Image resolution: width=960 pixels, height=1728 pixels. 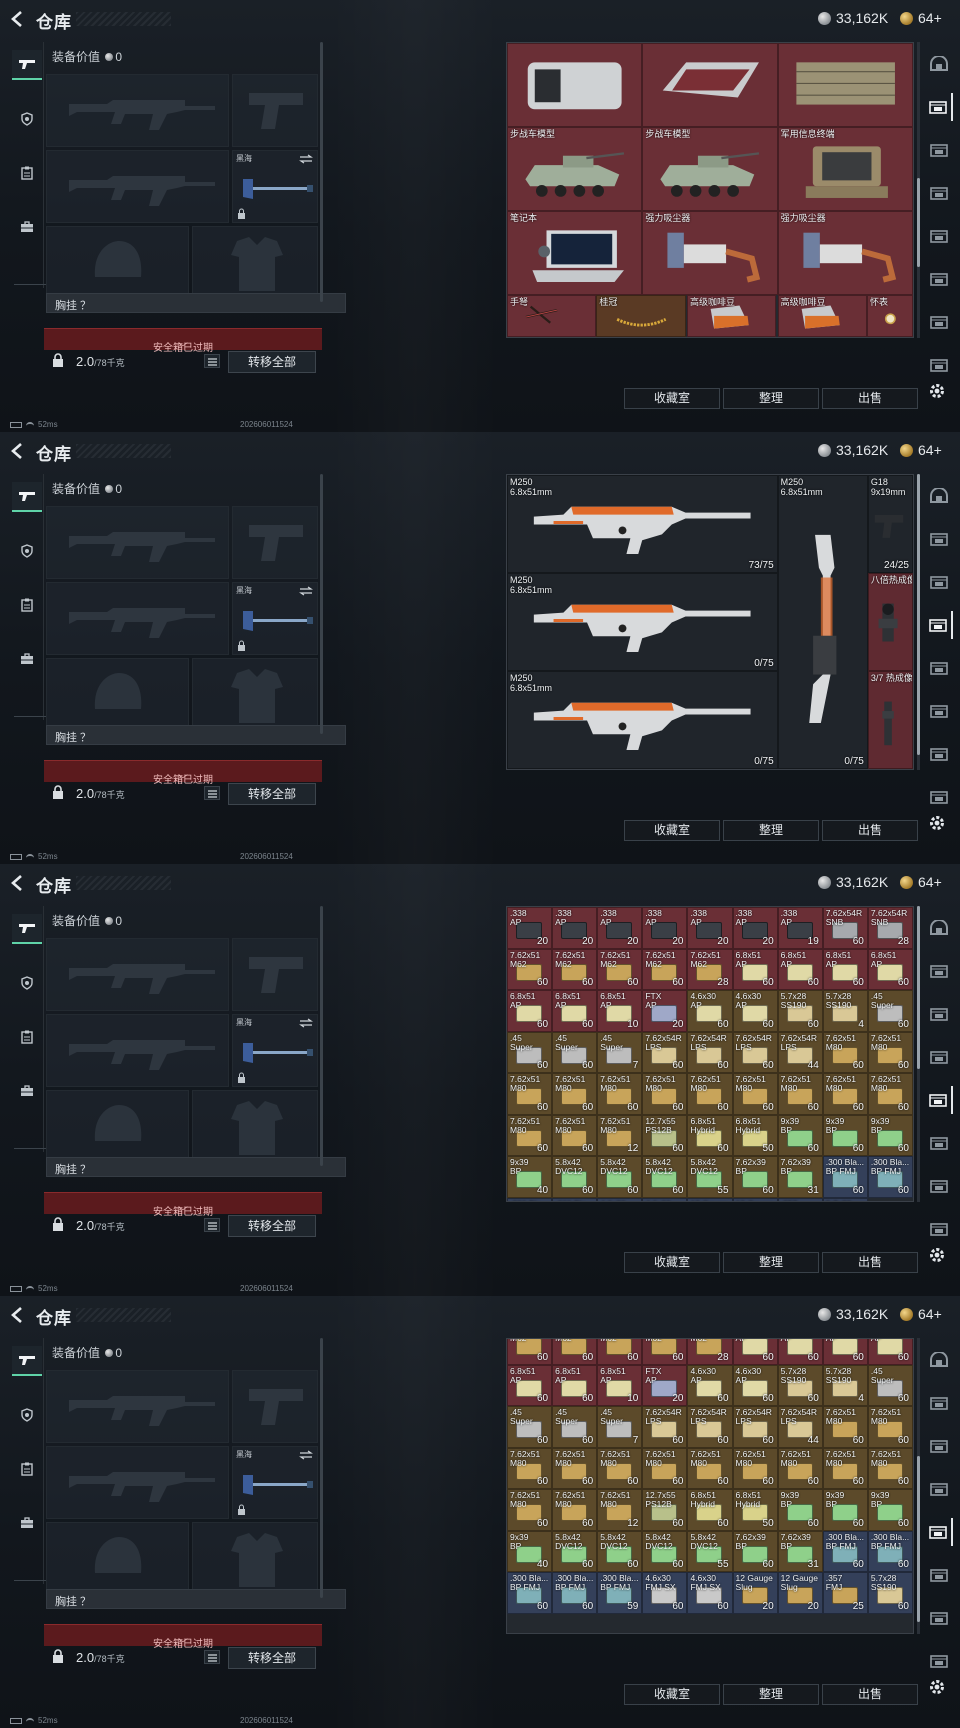 What do you see at coordinates (620, 1593) in the screenshot?
I see `ammo-stack: .300 Bla... BP FMJ 59` at bounding box center [620, 1593].